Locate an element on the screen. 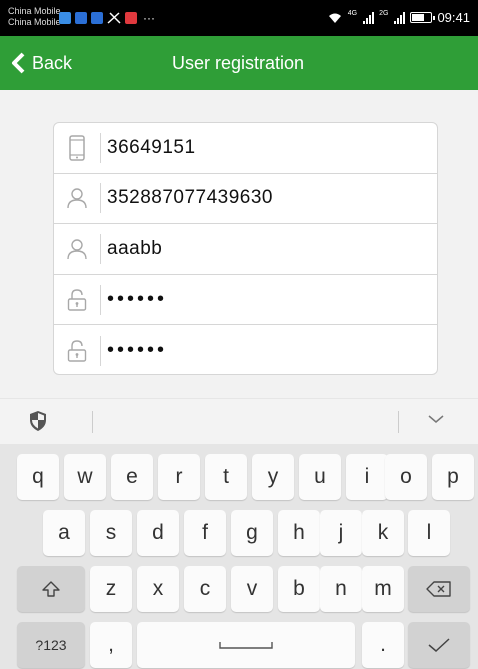 This screenshot has width=478, height=669. key-f: f is located at coordinates (205, 533).